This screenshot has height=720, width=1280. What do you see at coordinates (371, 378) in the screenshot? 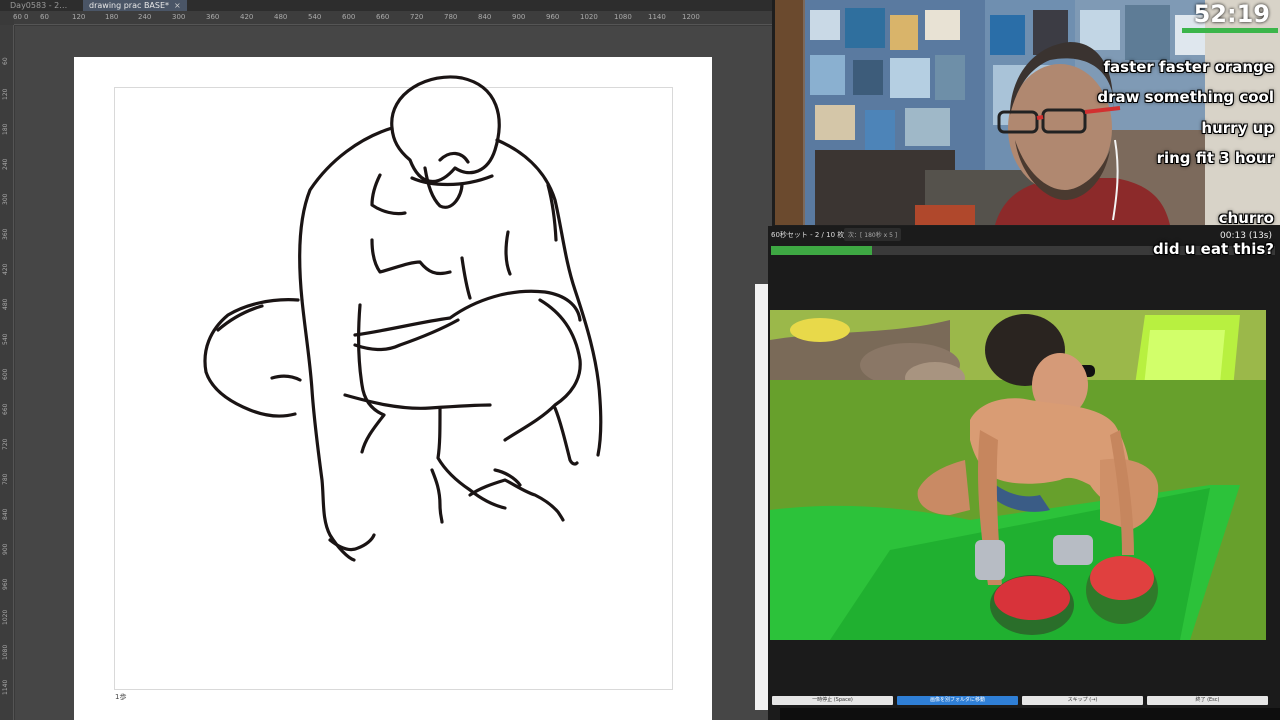
I see `sketch-forearm-stroke` at bounding box center [371, 378].